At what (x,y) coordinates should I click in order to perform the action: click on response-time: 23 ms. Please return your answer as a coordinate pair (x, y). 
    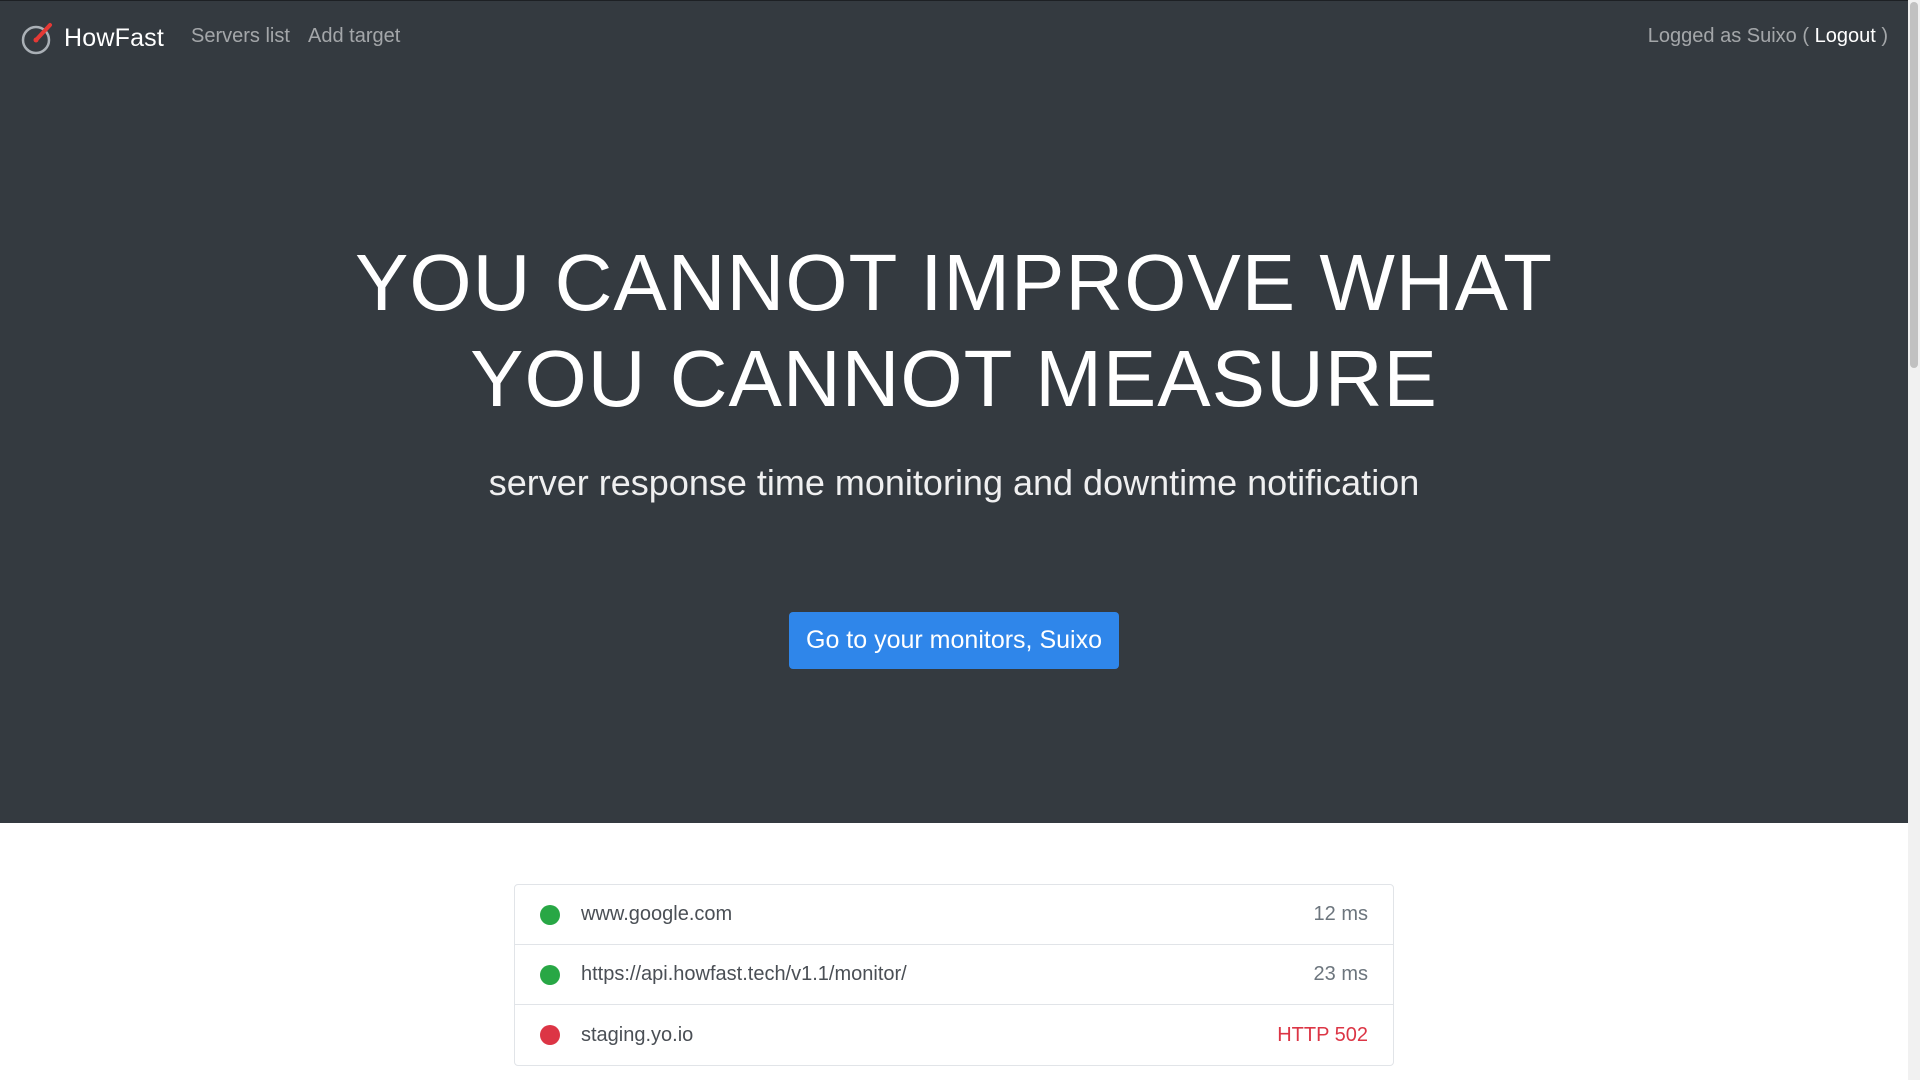
    Looking at the image, I should click on (1340, 974).